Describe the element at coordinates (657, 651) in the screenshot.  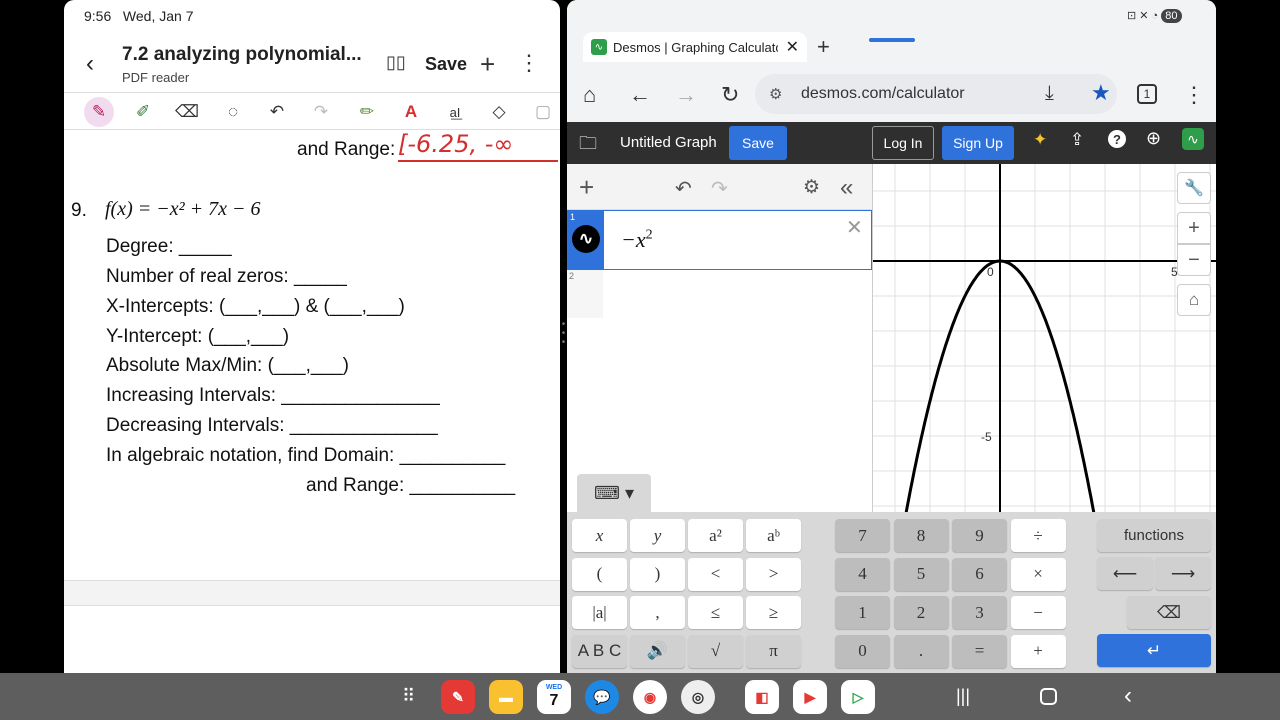
I see `audio-icon: 🔊` at that location.